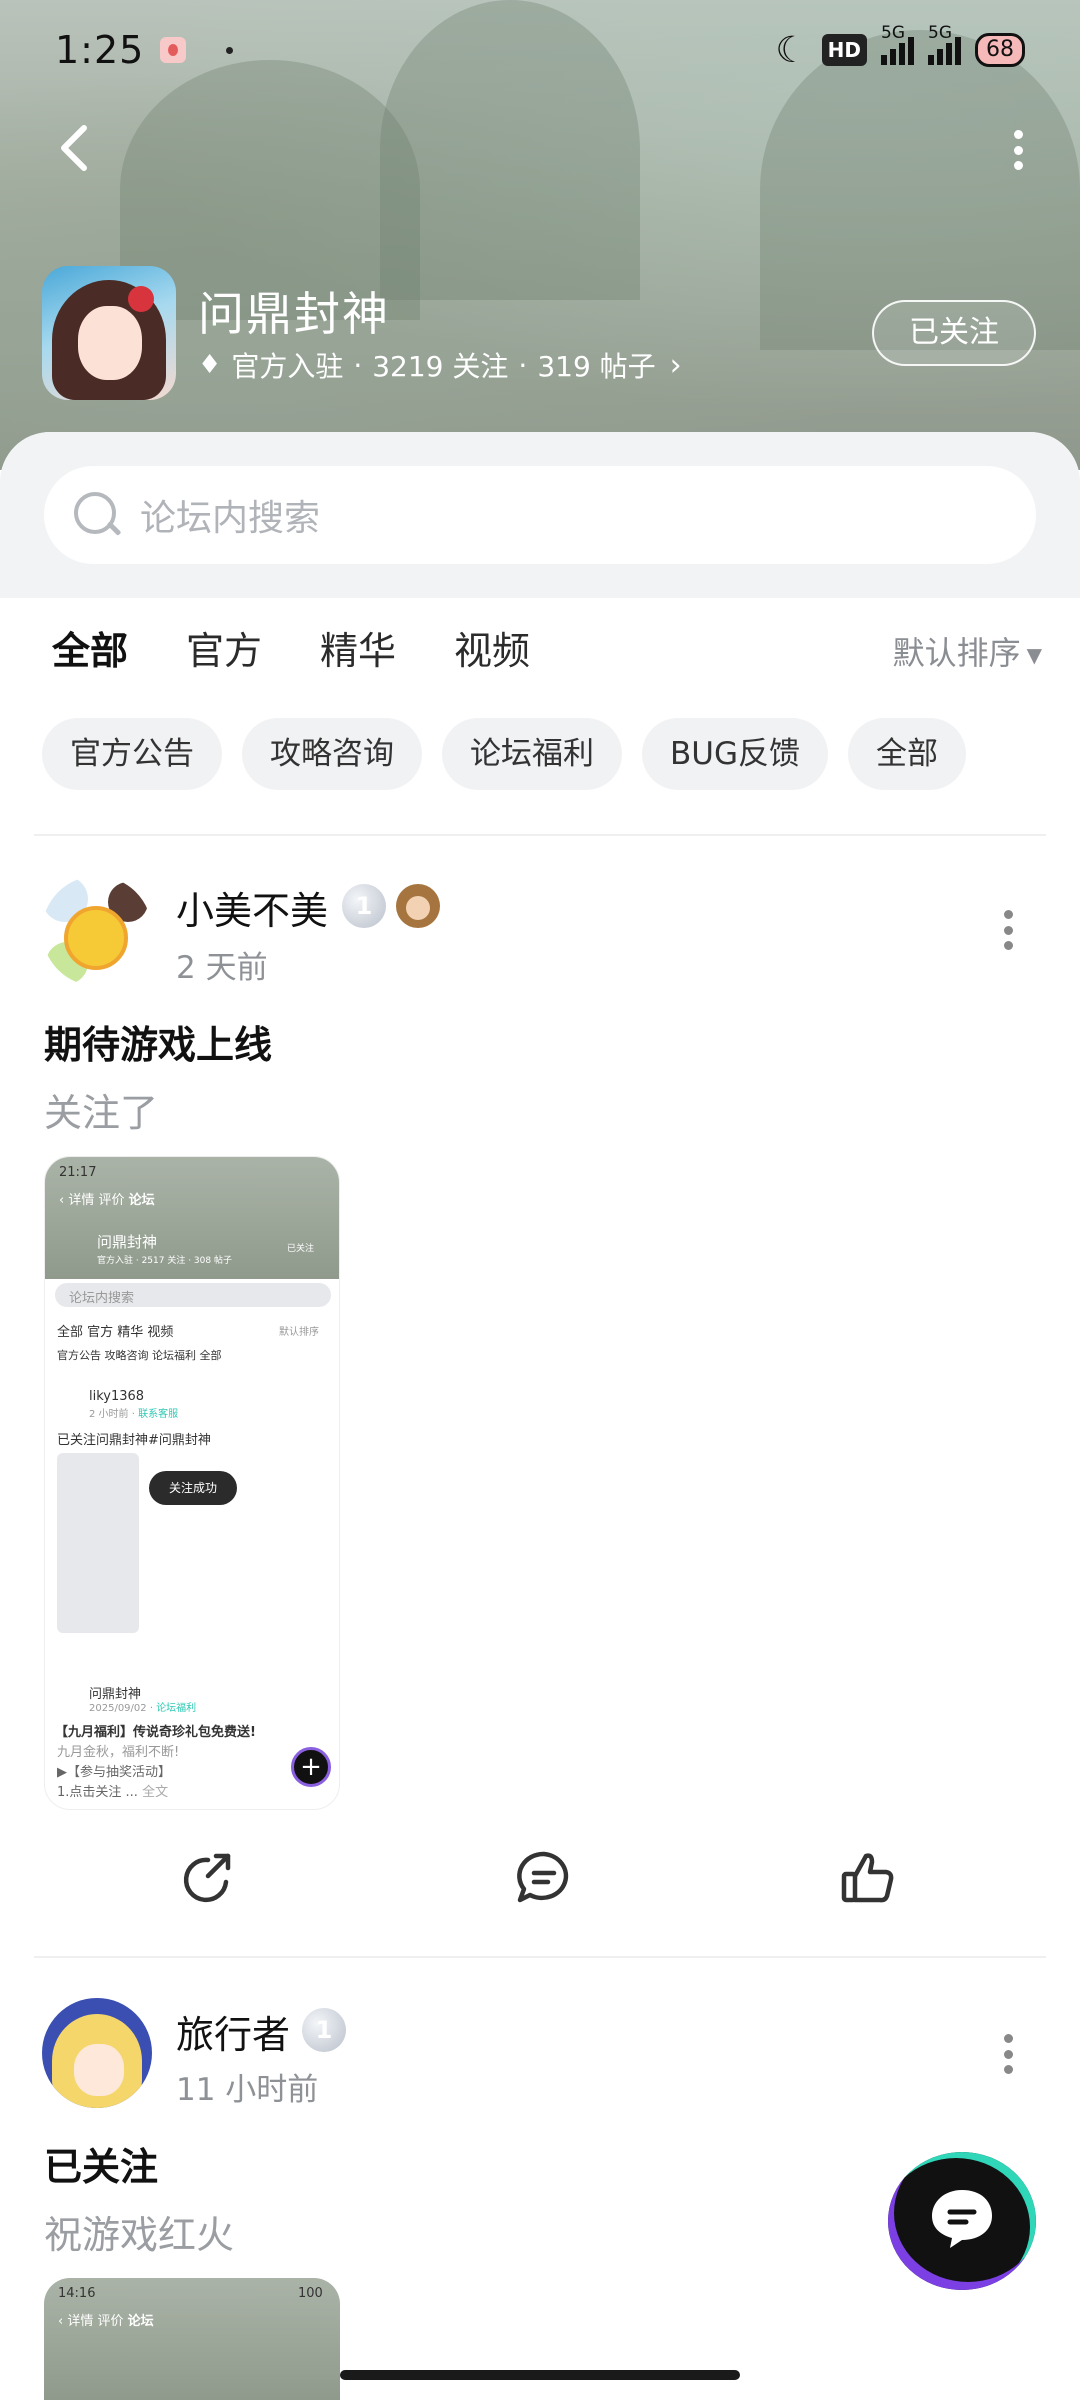 Image resolution: width=1080 pixels, height=2400 pixels. What do you see at coordinates (230, 50) in the screenshot?
I see `dot-icon` at bounding box center [230, 50].